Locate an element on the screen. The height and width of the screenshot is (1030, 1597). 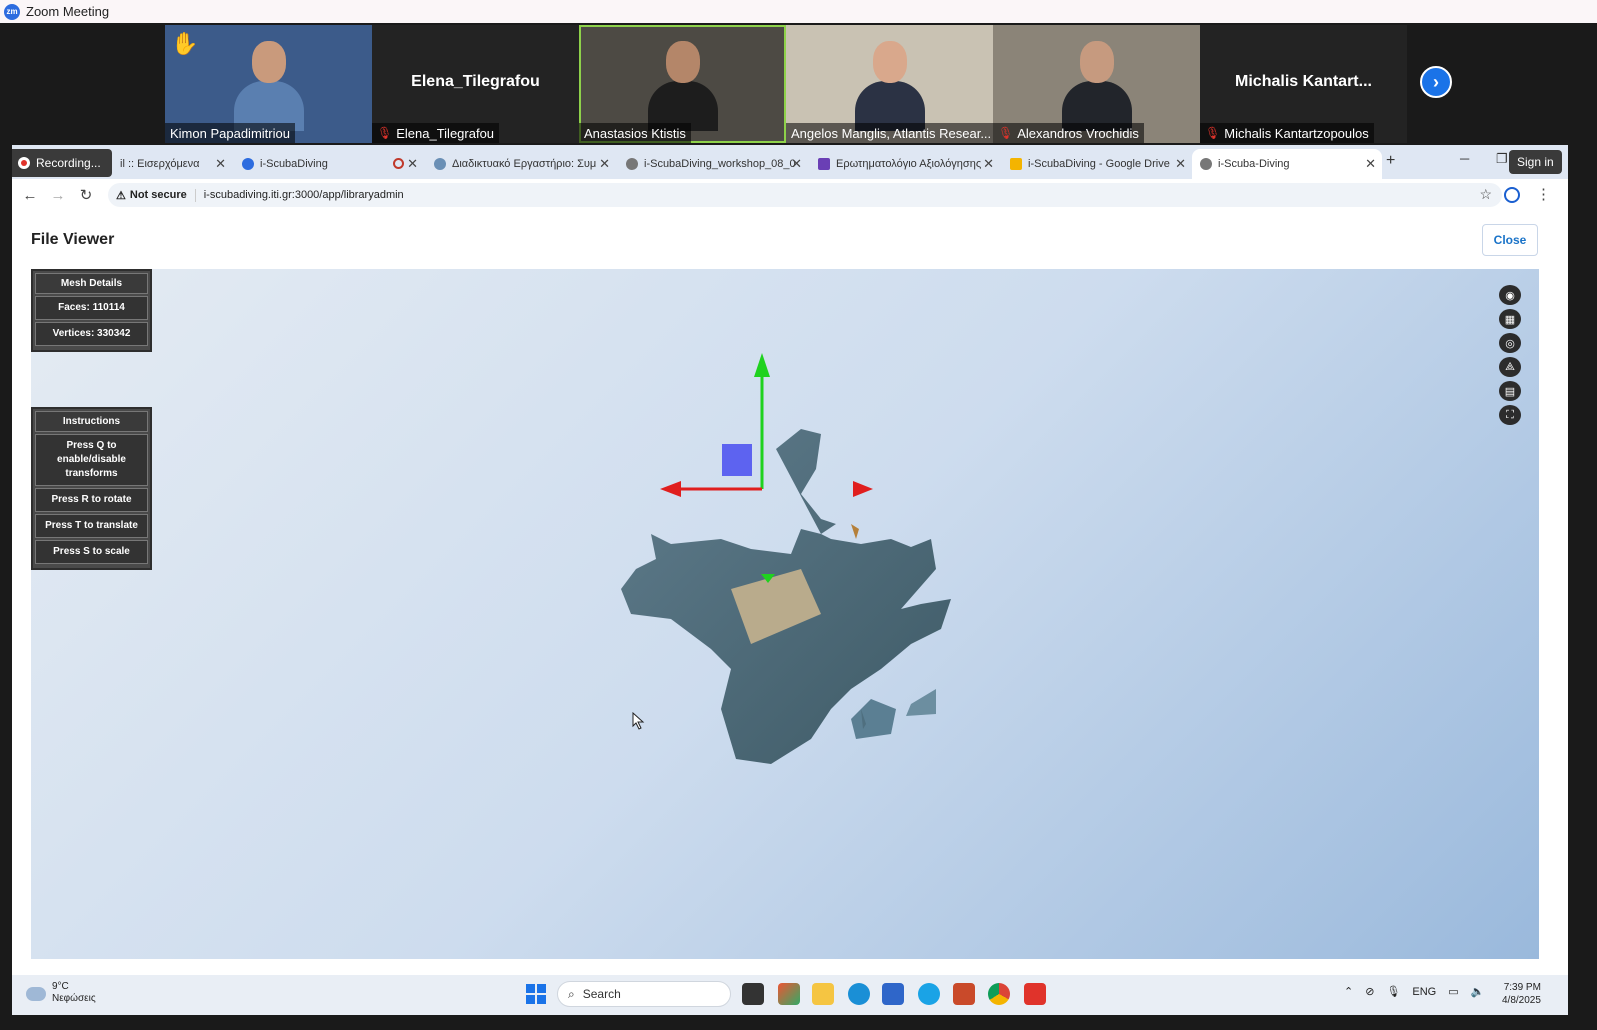
fullscreen-icon: ⛶ is located at coordinates (1510, 415).